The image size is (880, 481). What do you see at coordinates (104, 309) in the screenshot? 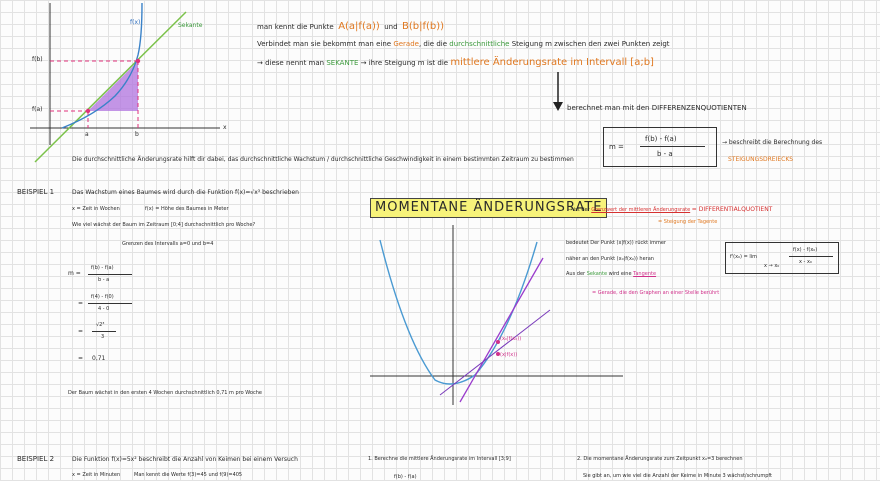
I see `b1-step2-den: 4 - 0` at bounding box center [104, 309].